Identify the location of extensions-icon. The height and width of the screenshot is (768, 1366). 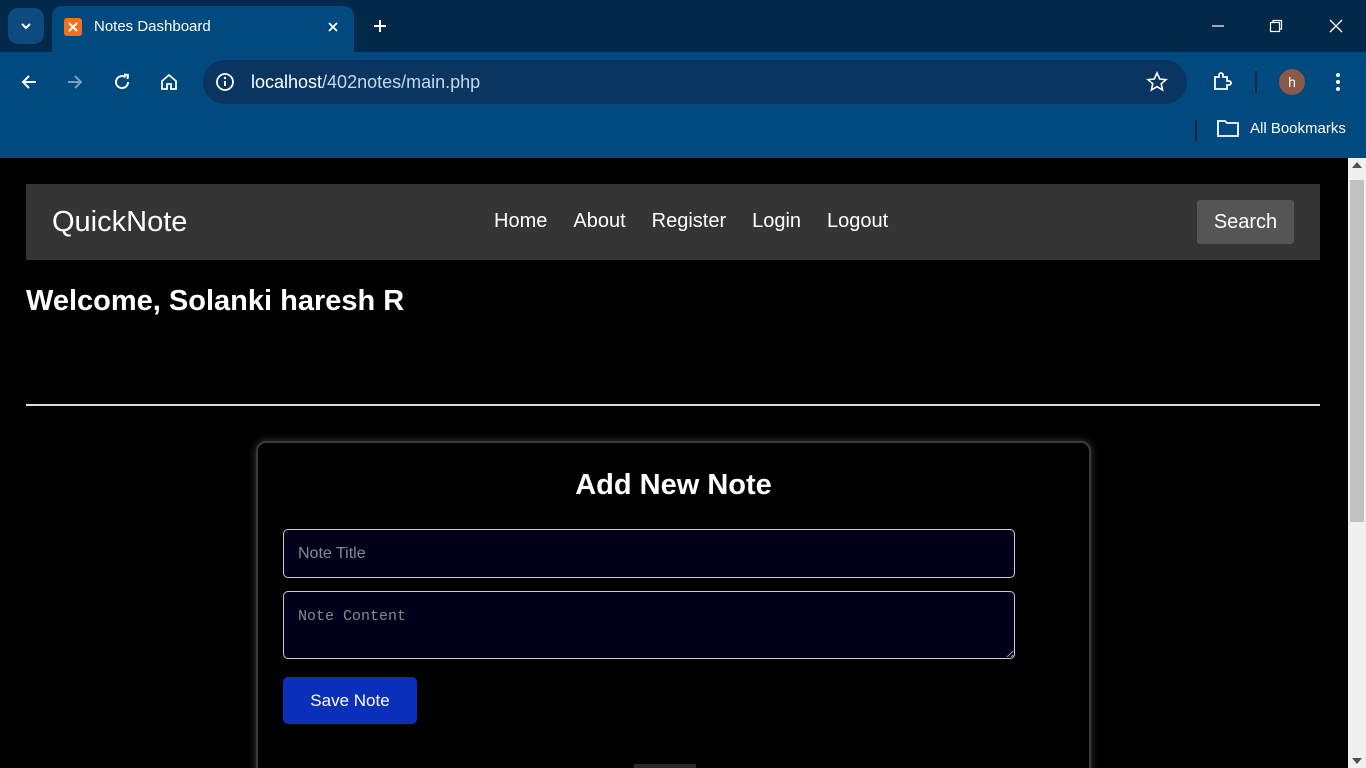
(1222, 82).